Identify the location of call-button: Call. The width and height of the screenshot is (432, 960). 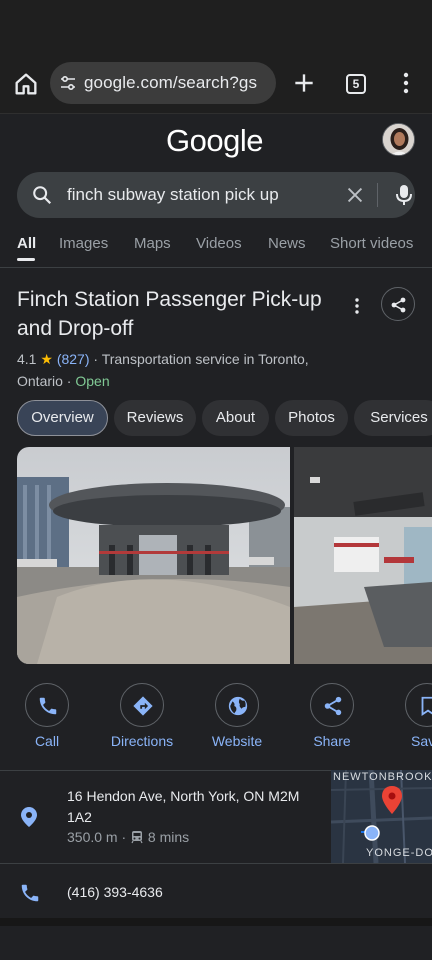
(47, 716).